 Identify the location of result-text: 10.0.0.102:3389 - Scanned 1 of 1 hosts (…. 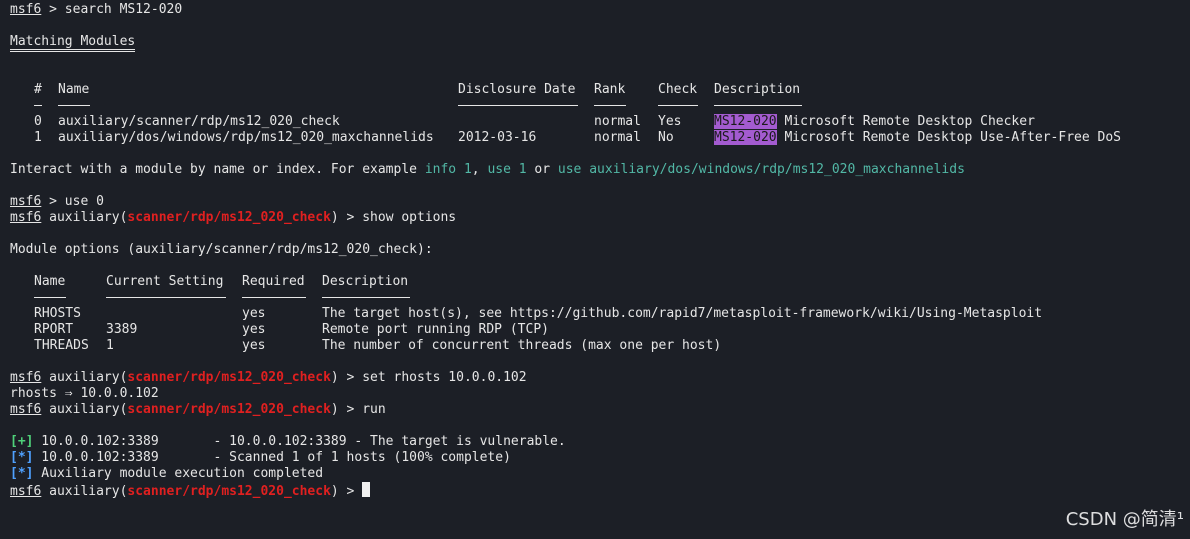
(272, 457).